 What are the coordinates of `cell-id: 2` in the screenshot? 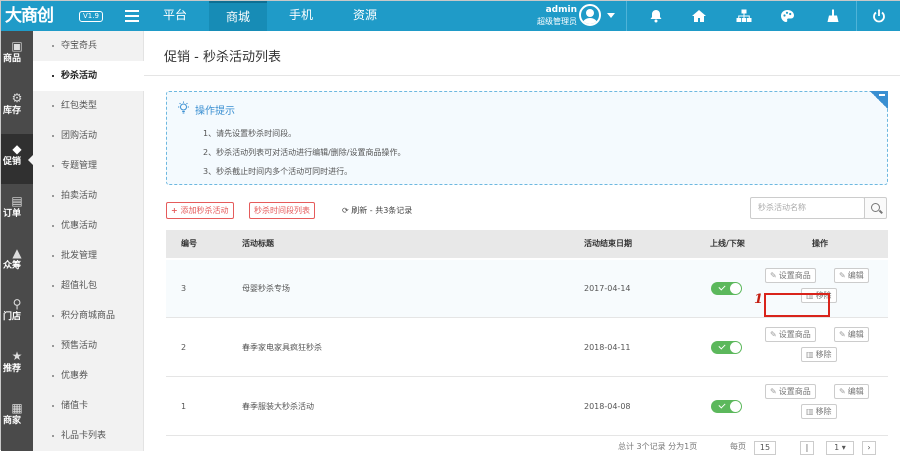 It's located at (184, 347).